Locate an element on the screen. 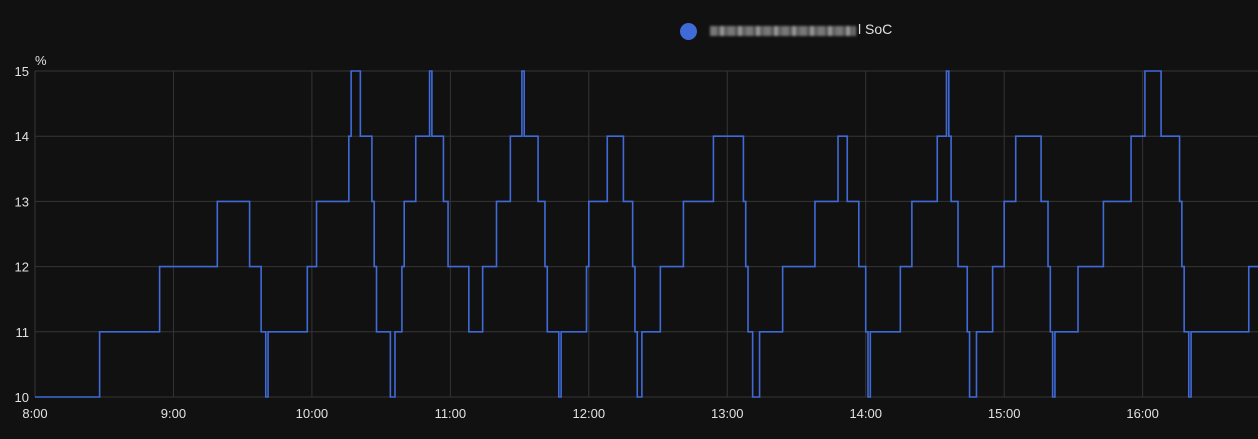  x-tick-label: 11:00 is located at coordinates (451, 413).